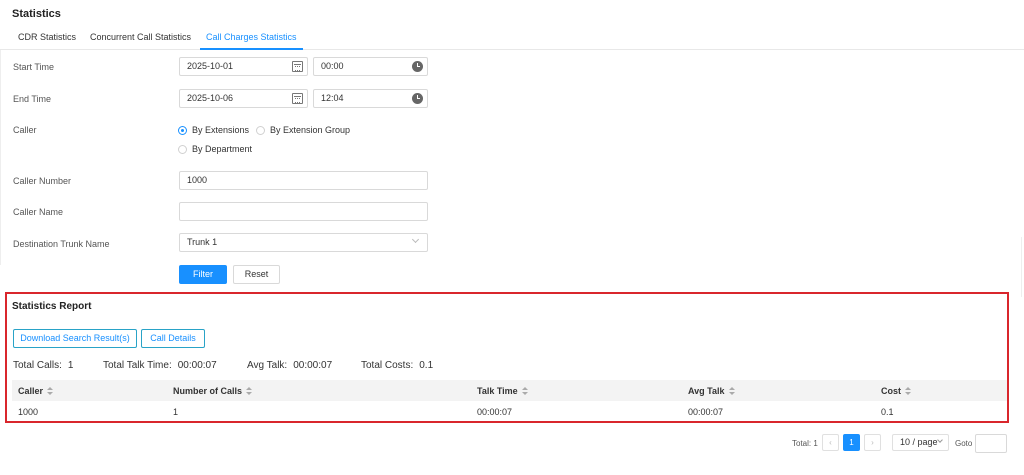 The image size is (1024, 475). What do you see at coordinates (221, 130) in the screenshot?
I see `radio-label: By Extensions` at bounding box center [221, 130].